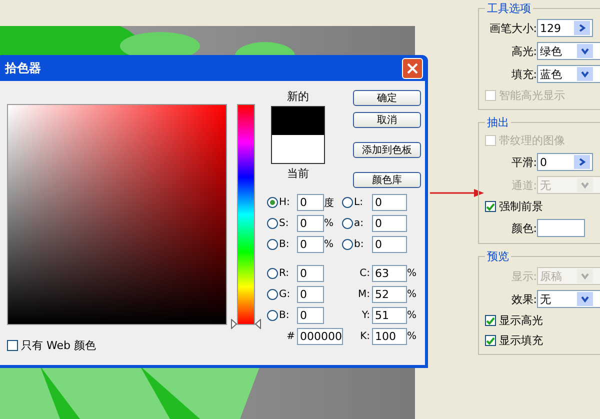 Image resolution: width=600 pixels, height=419 pixels. Describe the element at coordinates (387, 98) in the screenshot. I see `dialog-button: 确定` at that location.